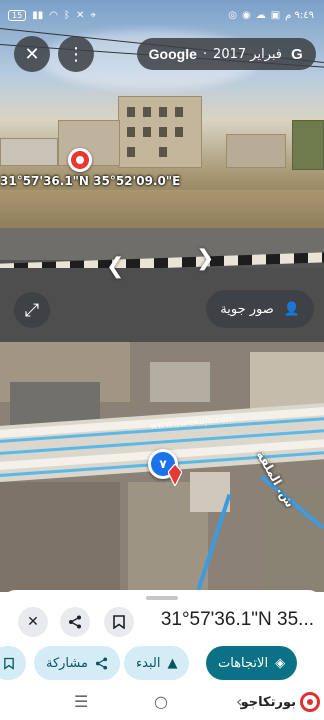  Describe the element at coordinates (280, 663) in the screenshot. I see `directions-icon: ◈` at that location.